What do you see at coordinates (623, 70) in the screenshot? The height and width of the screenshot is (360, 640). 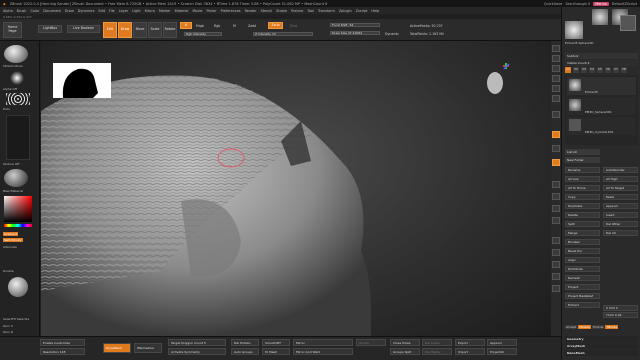 I see `subtool-tab-v8: V8` at bounding box center [623, 70].